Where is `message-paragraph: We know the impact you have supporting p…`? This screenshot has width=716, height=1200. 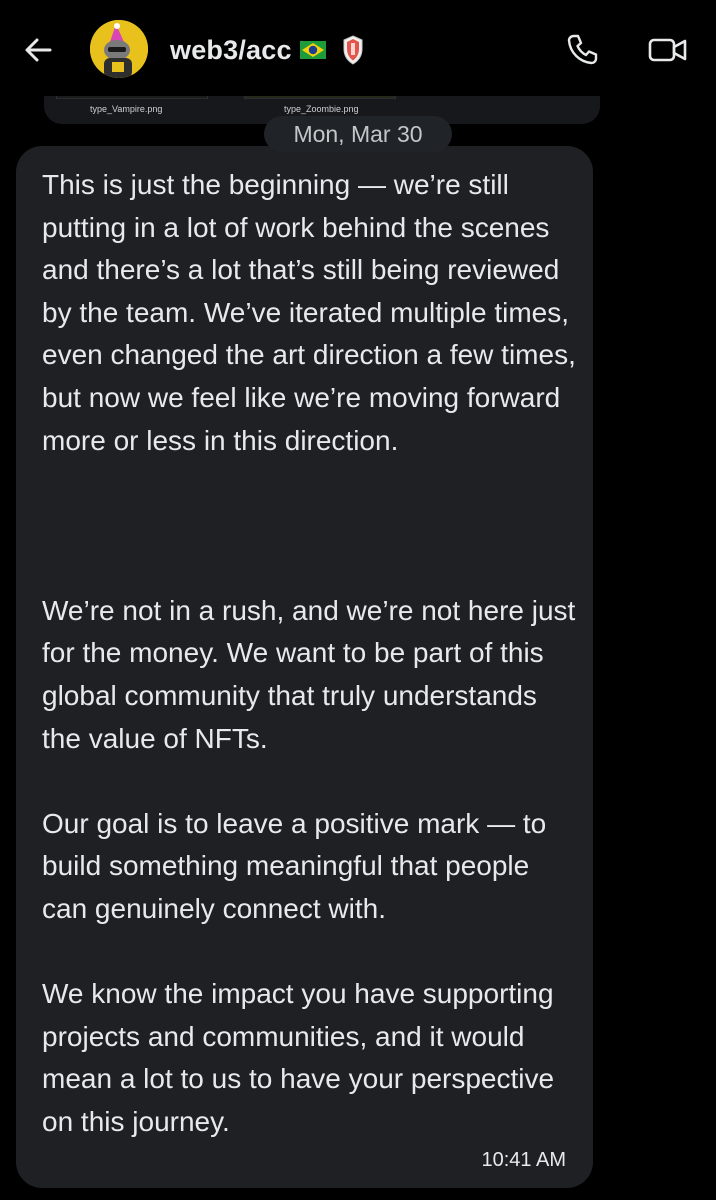
message-paragraph: We know the impact you have supporting p… is located at coordinates (298, 1057).